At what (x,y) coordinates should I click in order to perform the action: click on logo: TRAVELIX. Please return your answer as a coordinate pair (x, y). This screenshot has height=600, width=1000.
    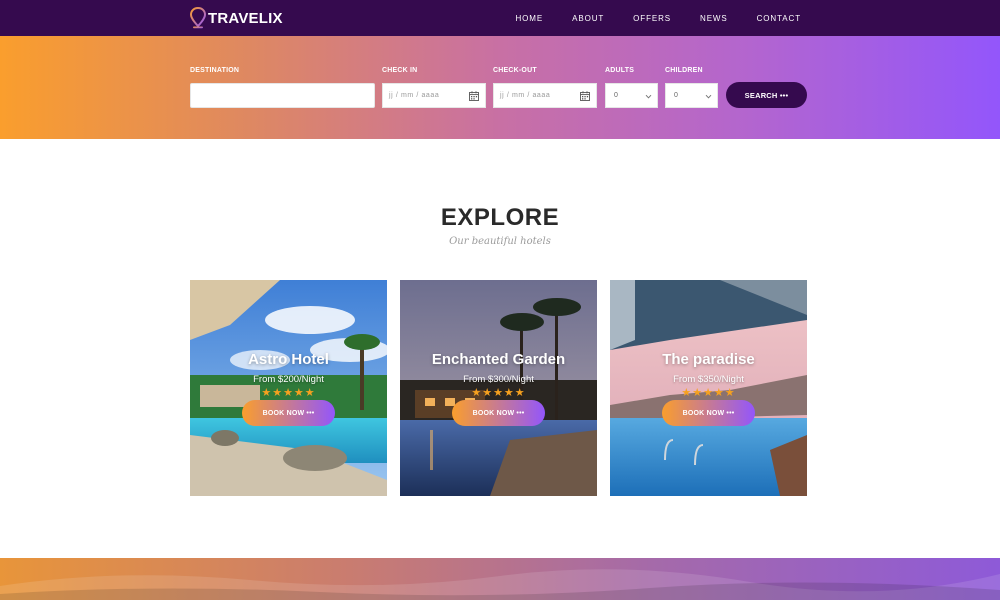
    Looking at the image, I should click on (236, 18).